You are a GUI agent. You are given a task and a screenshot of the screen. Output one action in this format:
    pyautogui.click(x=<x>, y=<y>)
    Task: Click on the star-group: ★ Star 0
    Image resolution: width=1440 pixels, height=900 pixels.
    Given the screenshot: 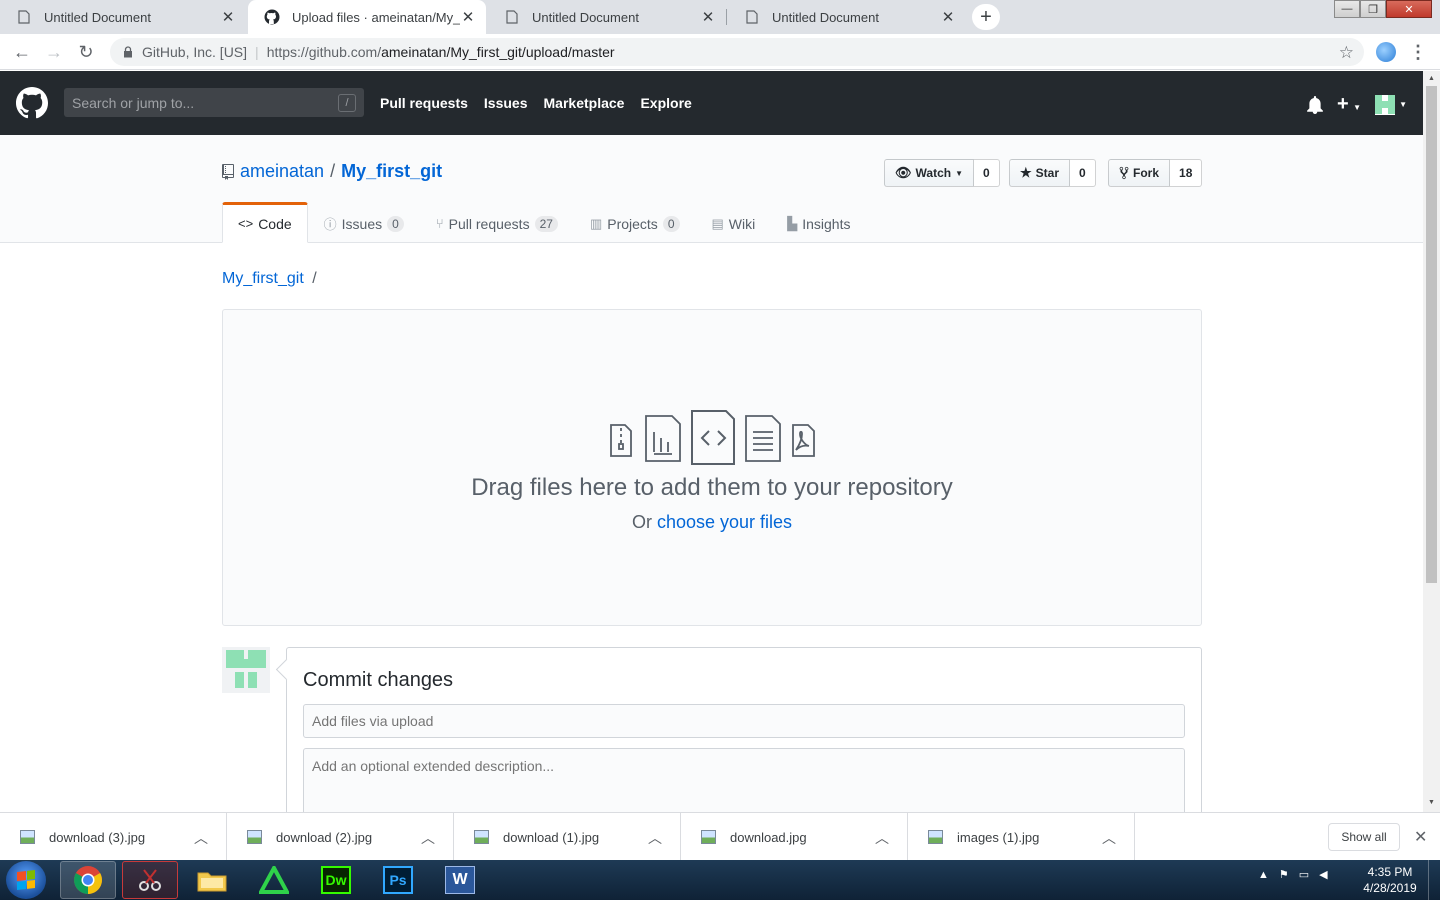 What is the action you would take?
    pyautogui.click(x=1052, y=173)
    